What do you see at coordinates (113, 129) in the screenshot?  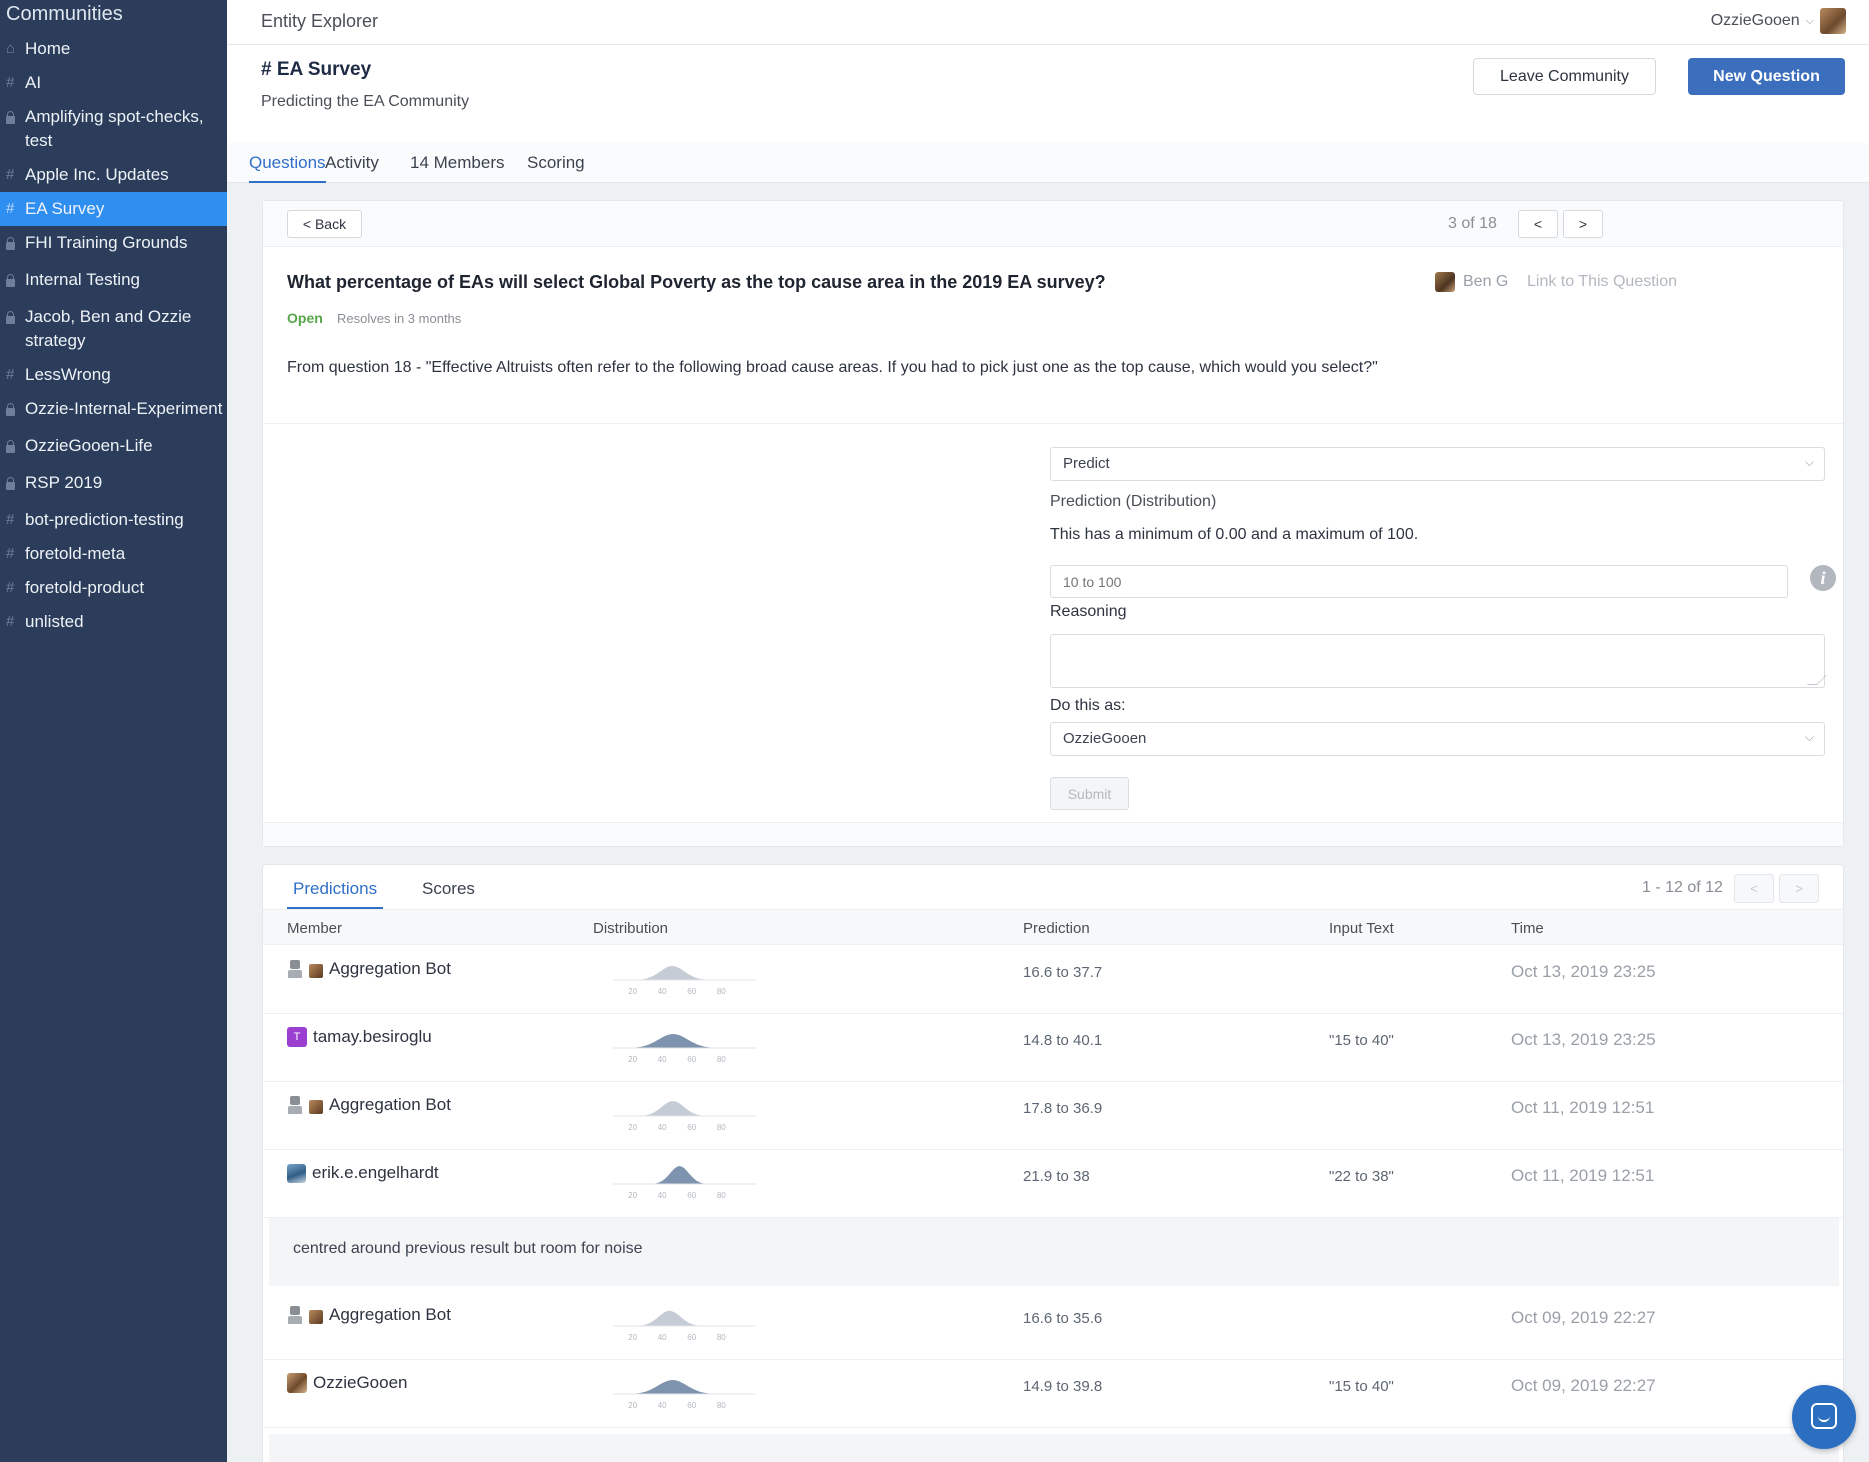 I see `sidebar-item-amplifying-spot-checks-test: Amplifying spot-checks, test` at bounding box center [113, 129].